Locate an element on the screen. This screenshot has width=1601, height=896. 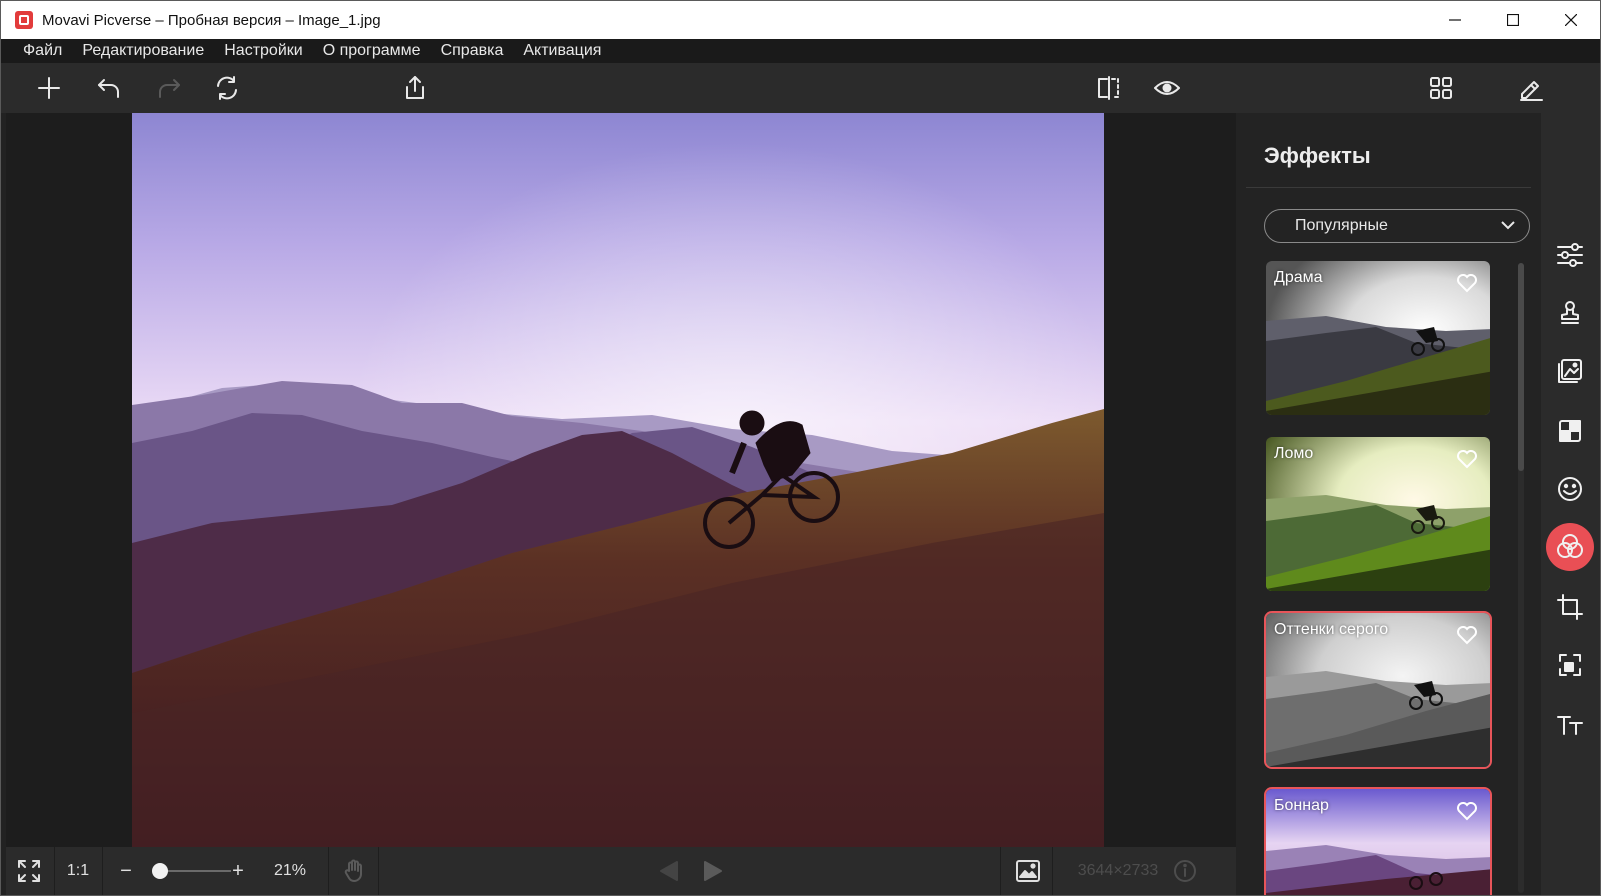
menu-edit: Редактирование is located at coordinates (143, 51).